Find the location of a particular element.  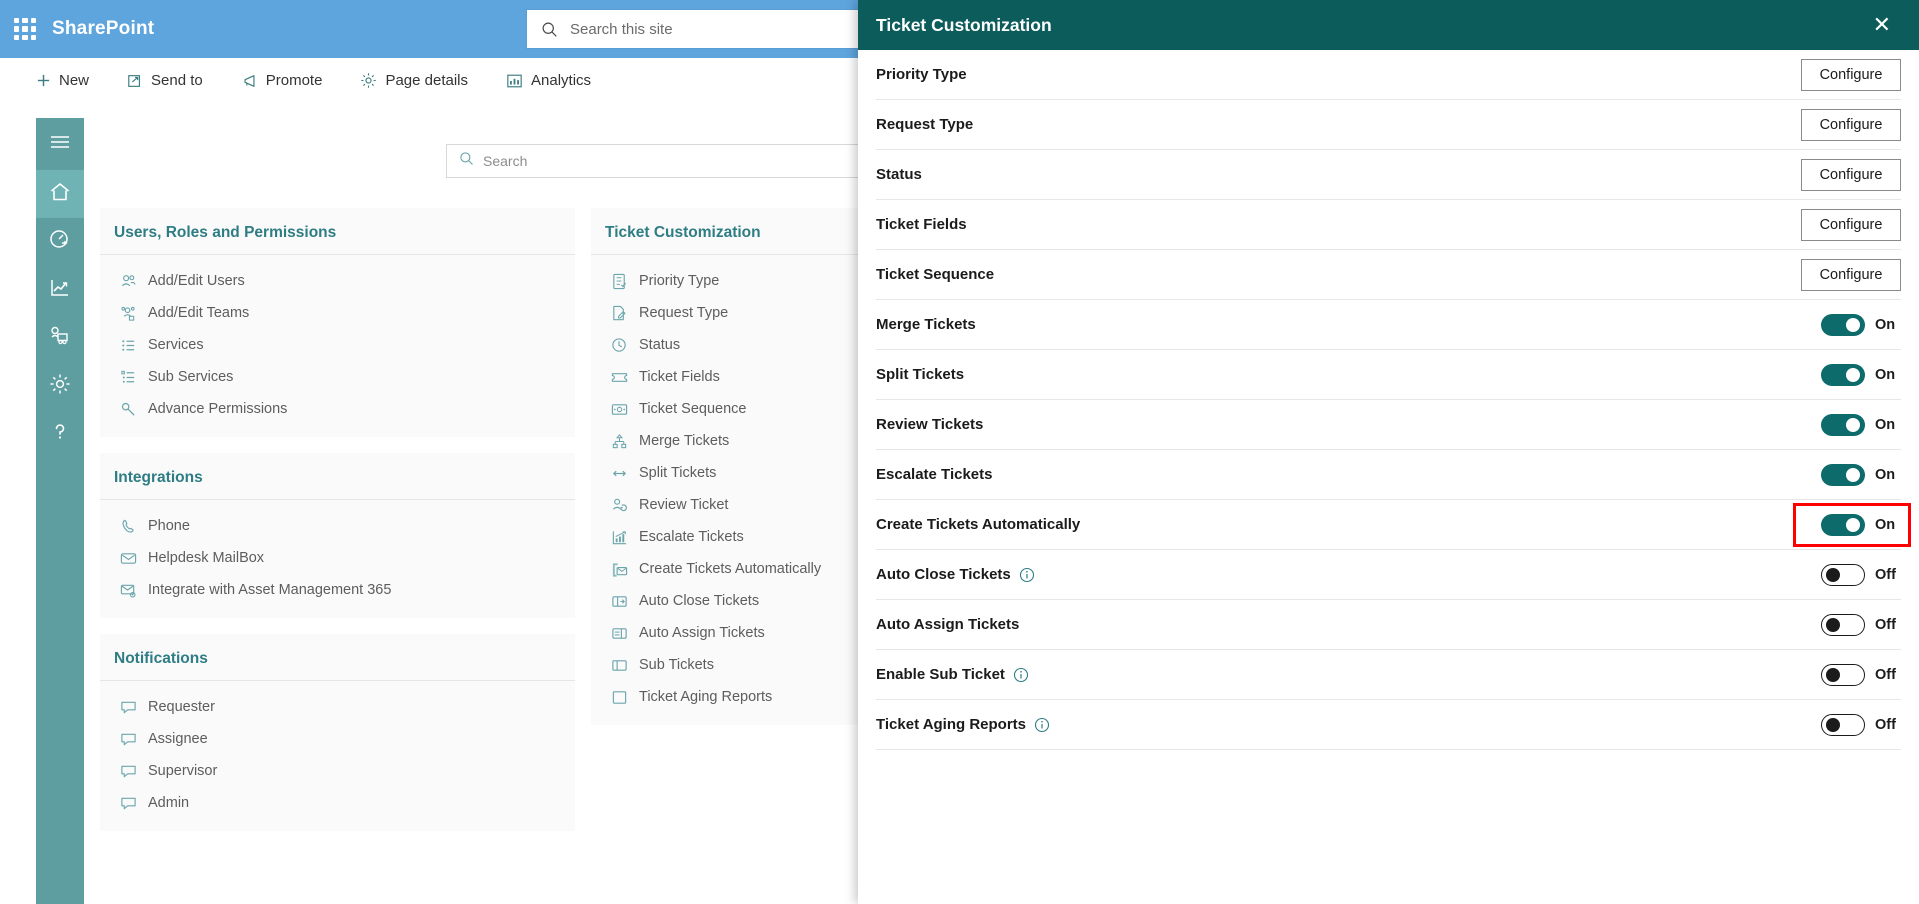

comment-icon is located at coordinates (128, 739).